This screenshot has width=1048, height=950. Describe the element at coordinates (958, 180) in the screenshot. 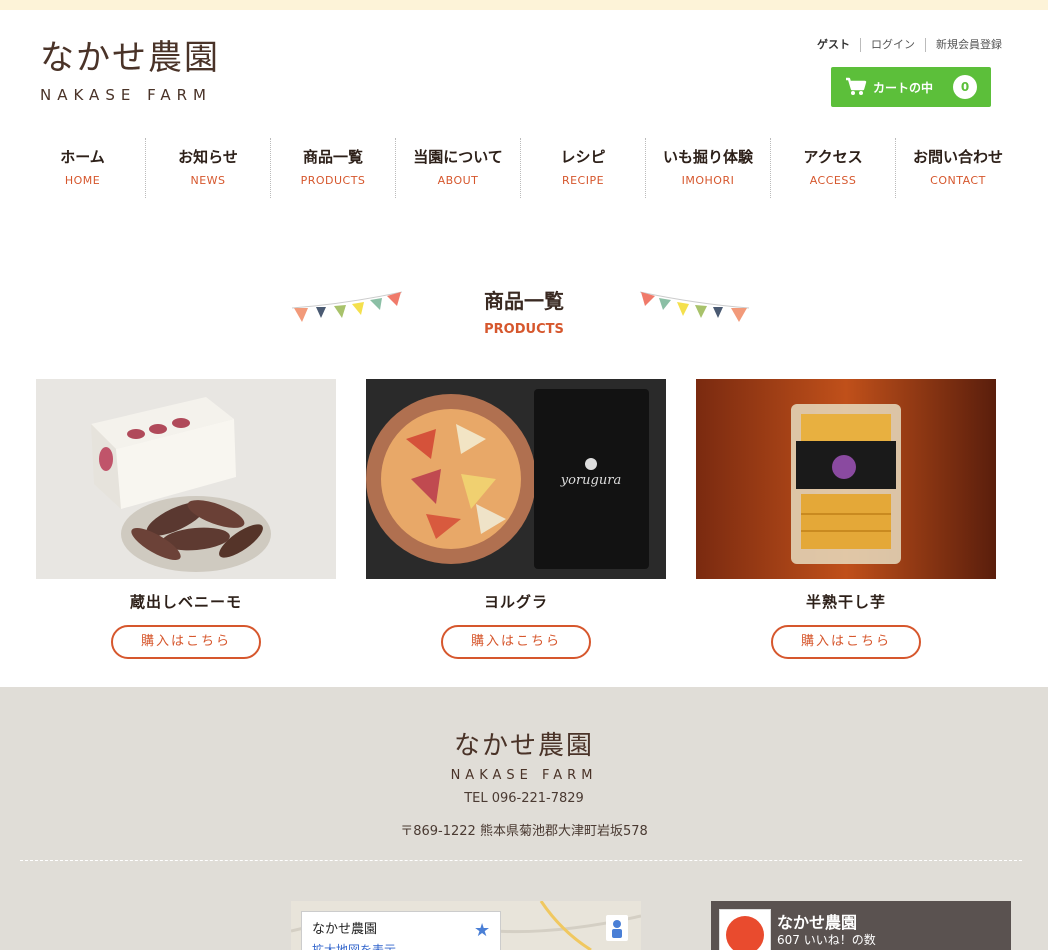

I see `nav-sublabel: CONTACT` at that location.